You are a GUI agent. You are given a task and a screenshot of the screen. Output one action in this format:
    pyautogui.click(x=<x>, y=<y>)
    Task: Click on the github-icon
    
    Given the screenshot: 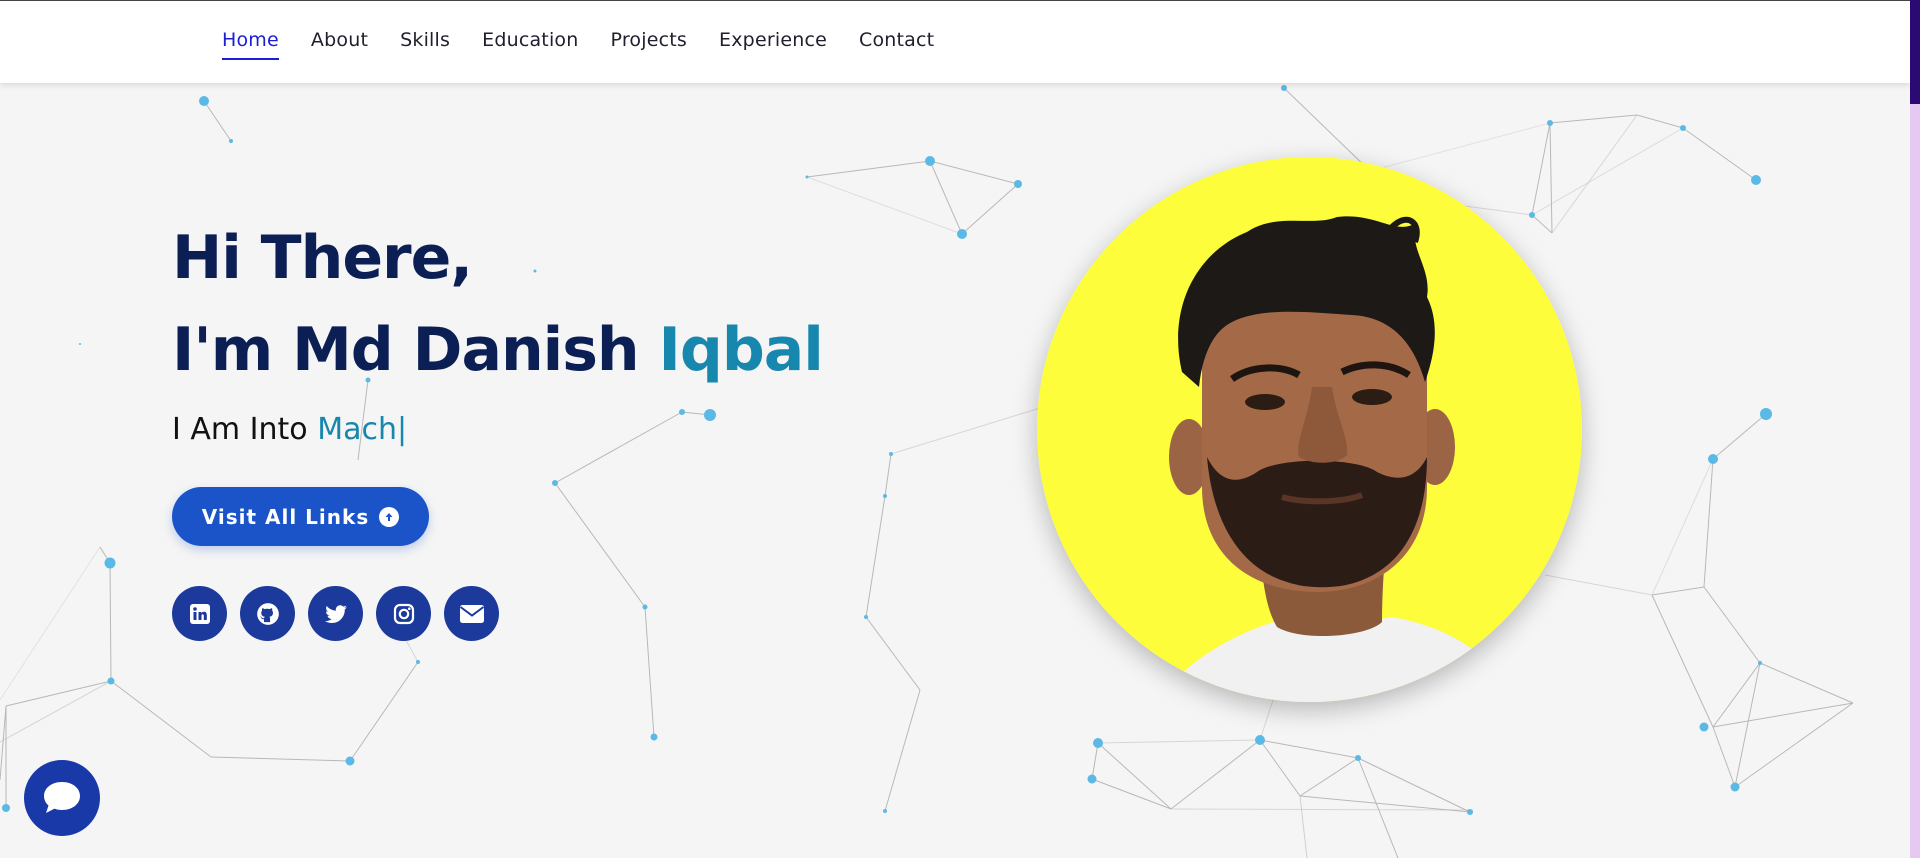 What is the action you would take?
    pyautogui.click(x=267, y=613)
    